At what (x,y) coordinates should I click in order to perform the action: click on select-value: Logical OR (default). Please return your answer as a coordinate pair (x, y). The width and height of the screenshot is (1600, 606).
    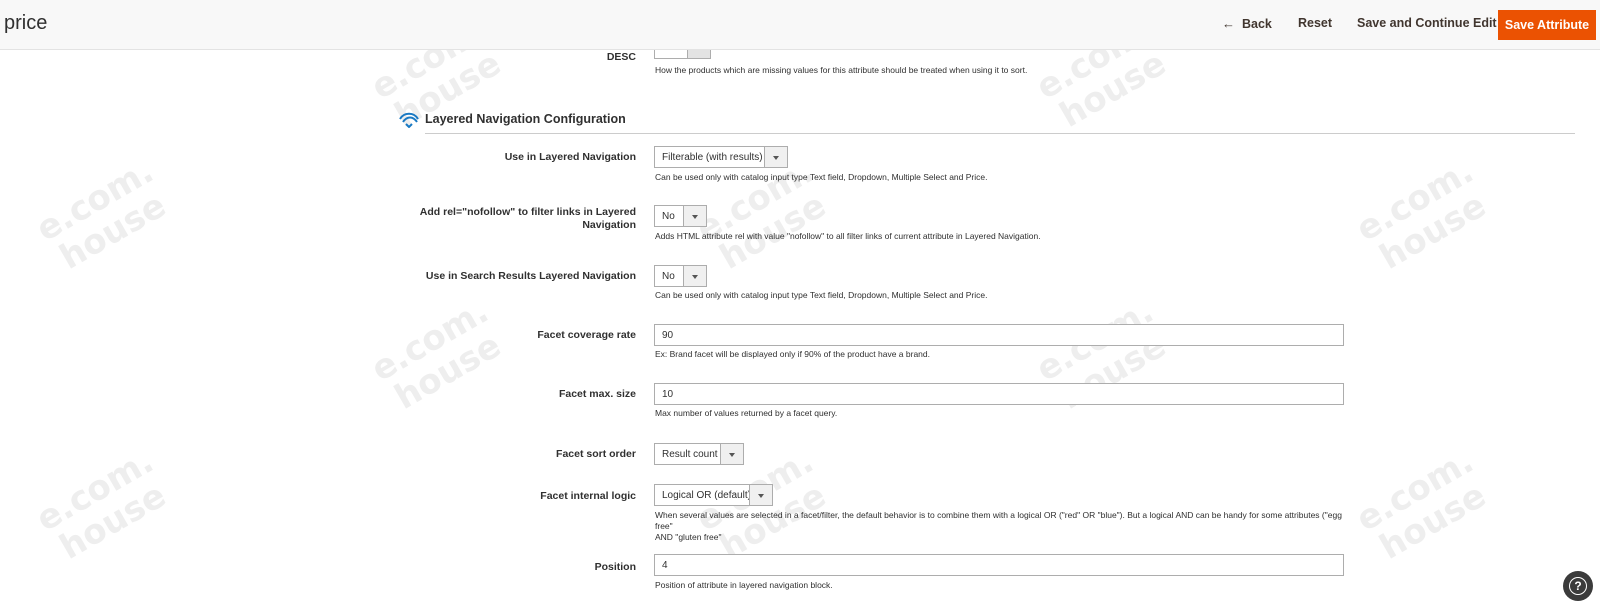
    Looking at the image, I should click on (706, 495).